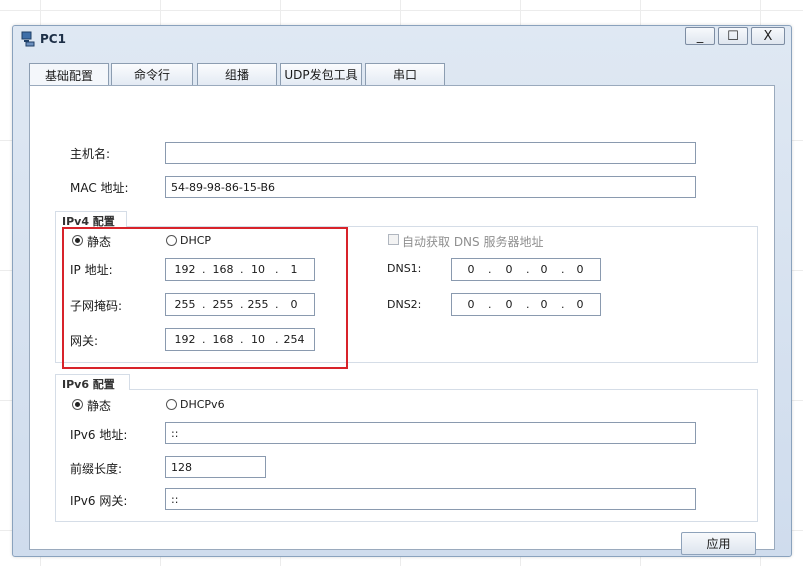 The image size is (803, 566). What do you see at coordinates (718, 543) in the screenshot?
I see `apply-button: 应用` at bounding box center [718, 543].